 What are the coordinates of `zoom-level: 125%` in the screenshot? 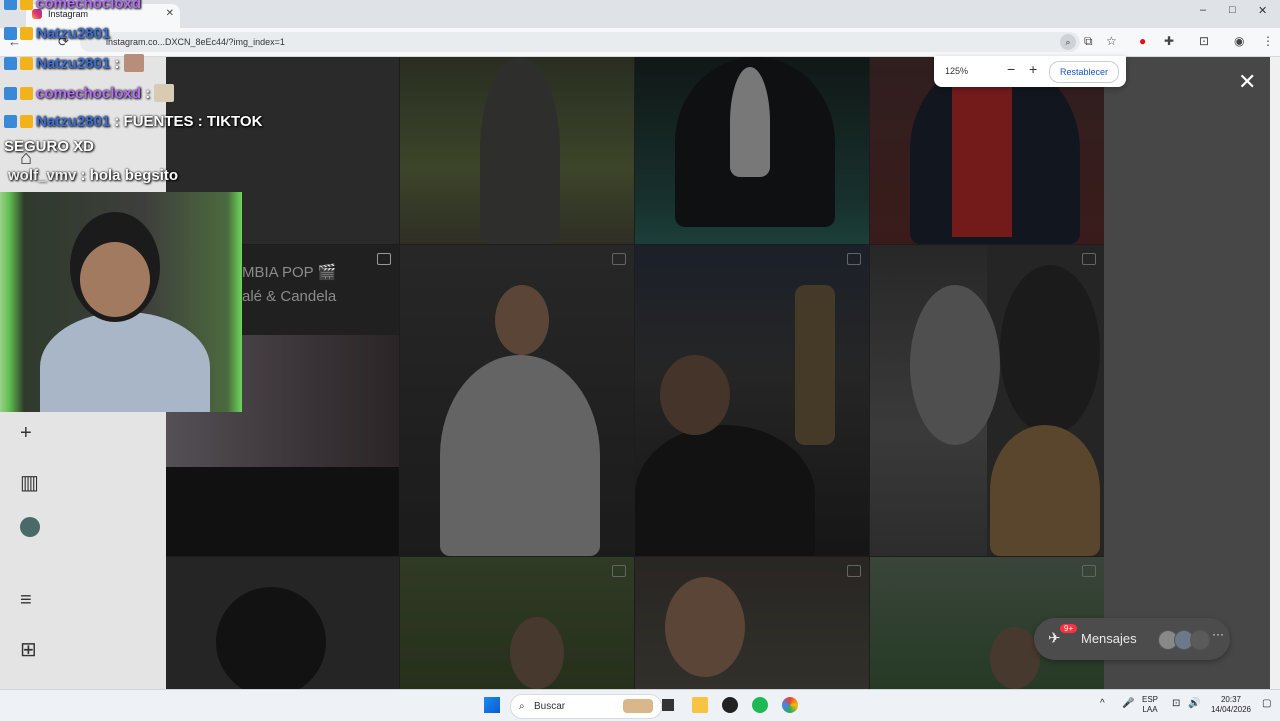 It's located at (957, 71).